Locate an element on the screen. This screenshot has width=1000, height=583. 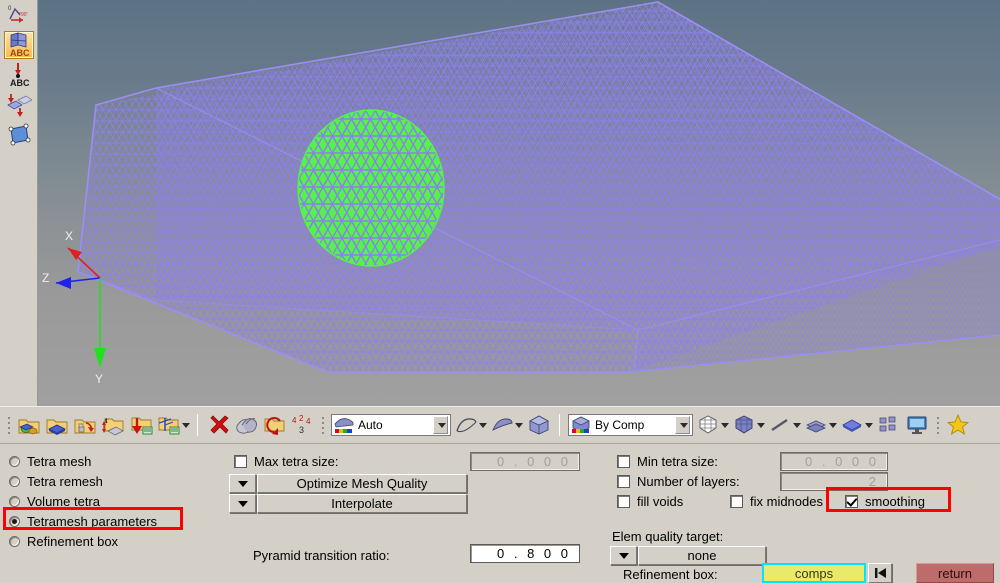
components-icon is located at coordinates (29, 425).